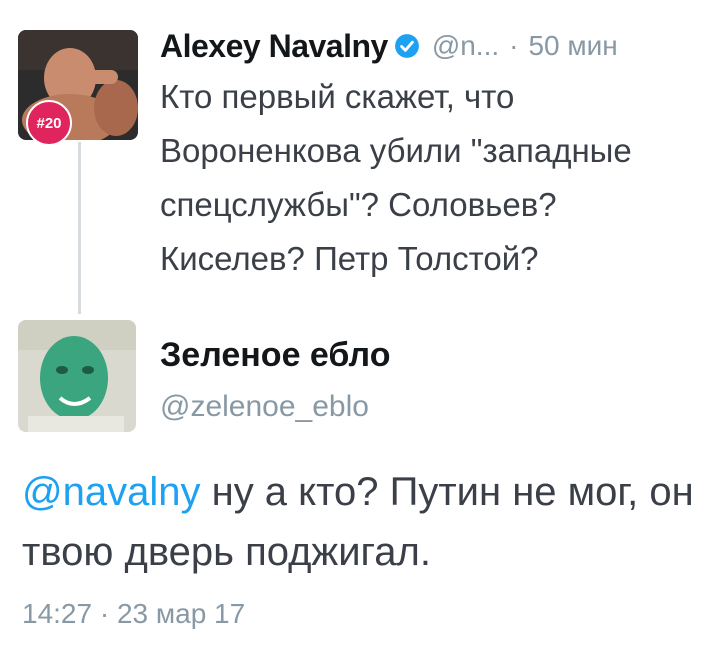 This screenshot has width=720, height=661. What do you see at coordinates (111, 492) in the screenshot?
I see `mention-link: @navalny` at bounding box center [111, 492].